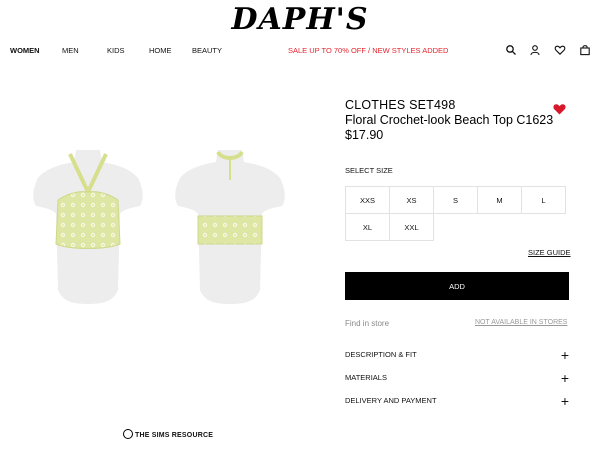 The width and height of the screenshot is (600, 450). Describe the element at coordinates (381, 354) in the screenshot. I see `accordion-label: DESCRIPTION & FIT` at that location.